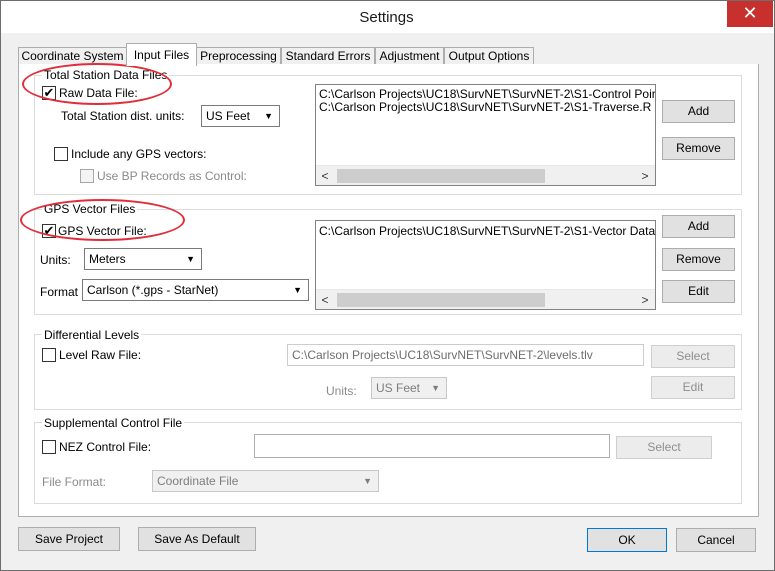 This screenshot has width=775, height=571. Describe the element at coordinates (49, 447) in the screenshot. I see `nez-control-checkbox` at that location.